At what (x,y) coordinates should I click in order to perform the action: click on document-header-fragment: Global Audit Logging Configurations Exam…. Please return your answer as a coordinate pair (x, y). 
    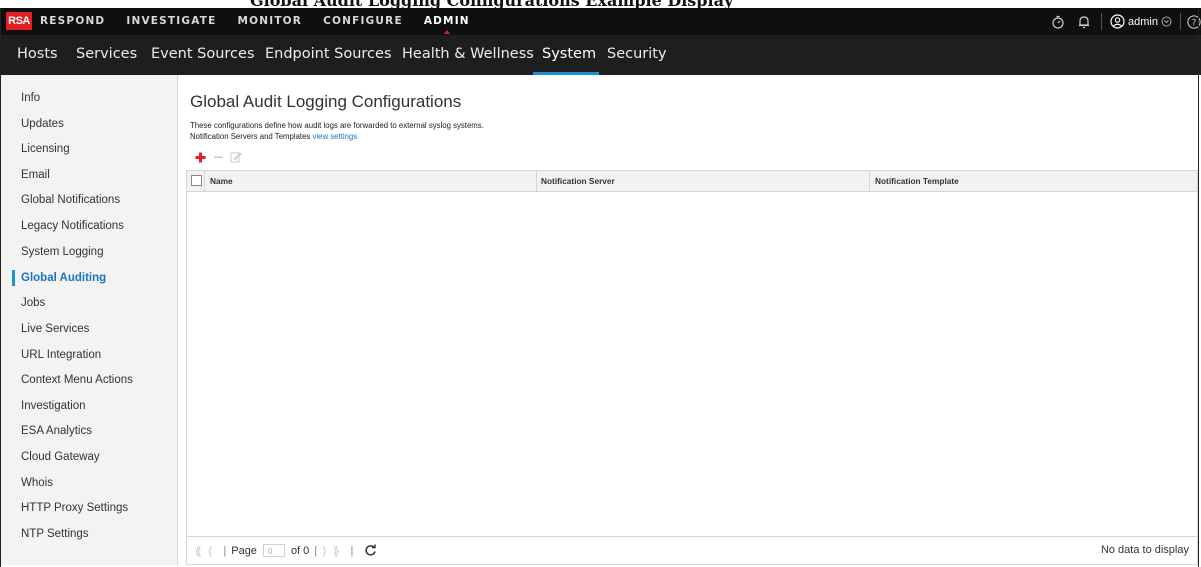
    Looking at the image, I should click on (600, 4).